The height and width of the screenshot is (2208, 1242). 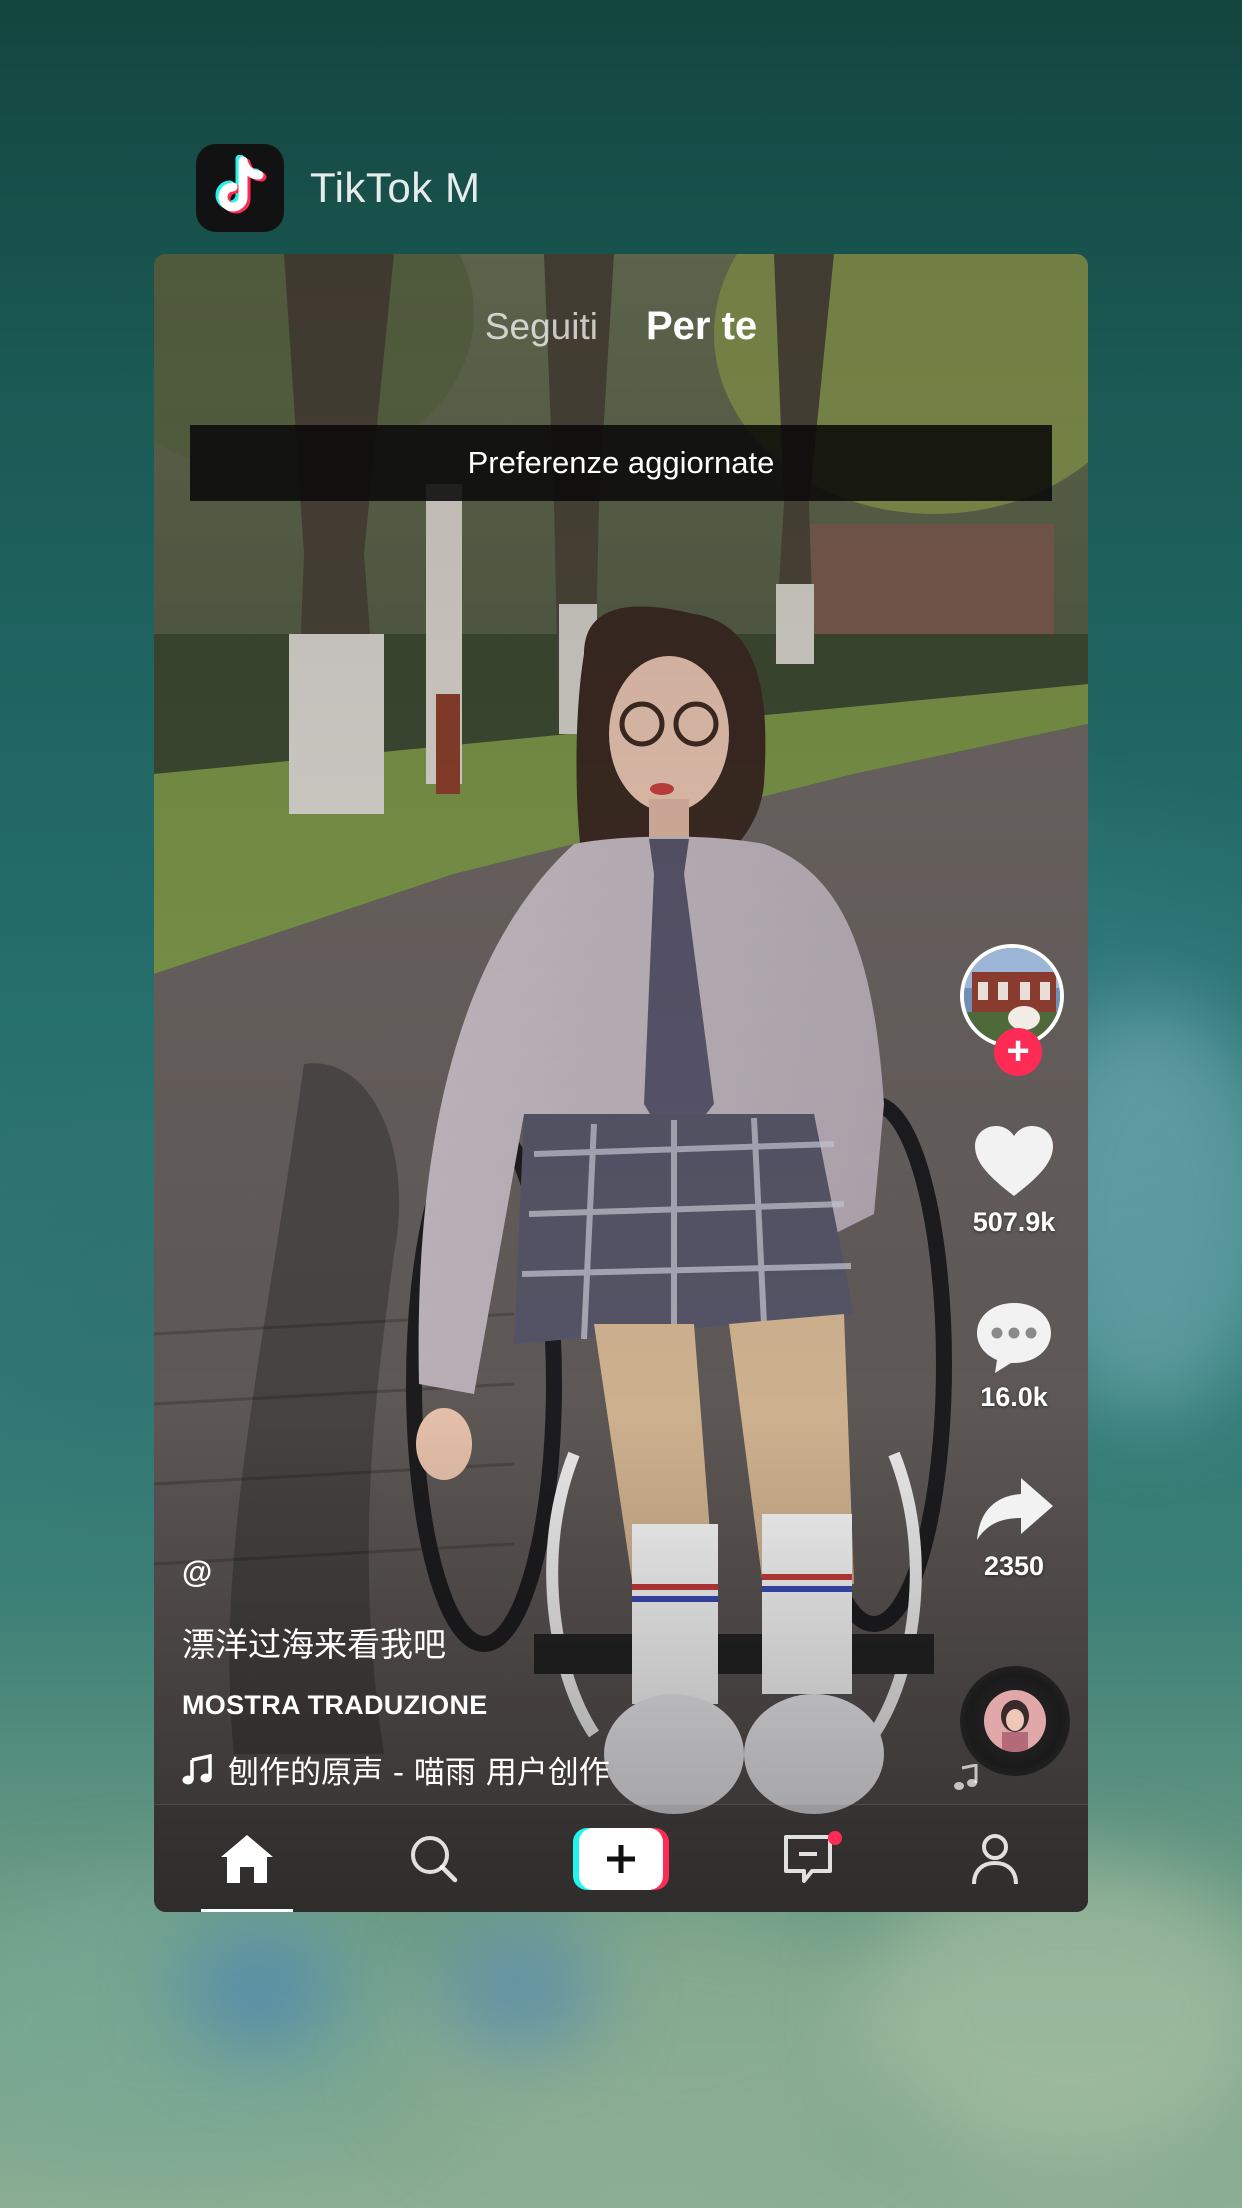 I want to click on sound-cover-image, so click(x=1015, y=1721).